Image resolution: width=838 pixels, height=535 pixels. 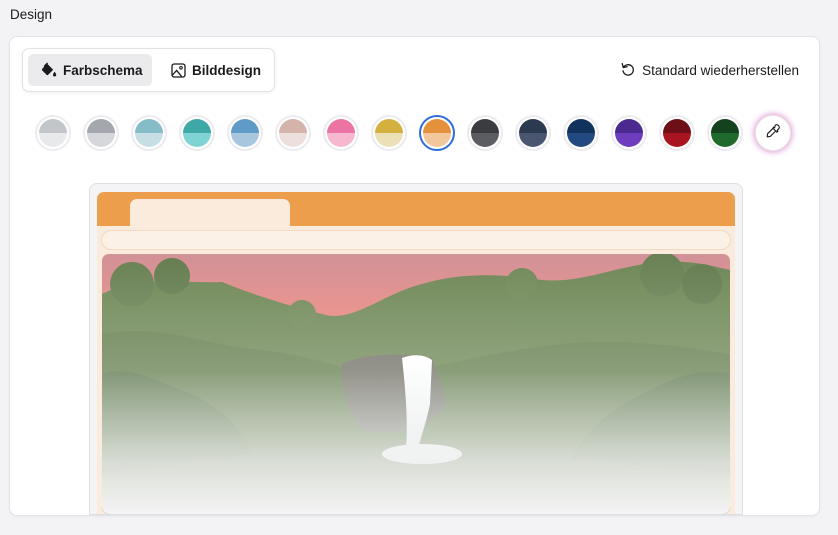 What do you see at coordinates (628, 70) in the screenshot?
I see `undo-icon` at bounding box center [628, 70].